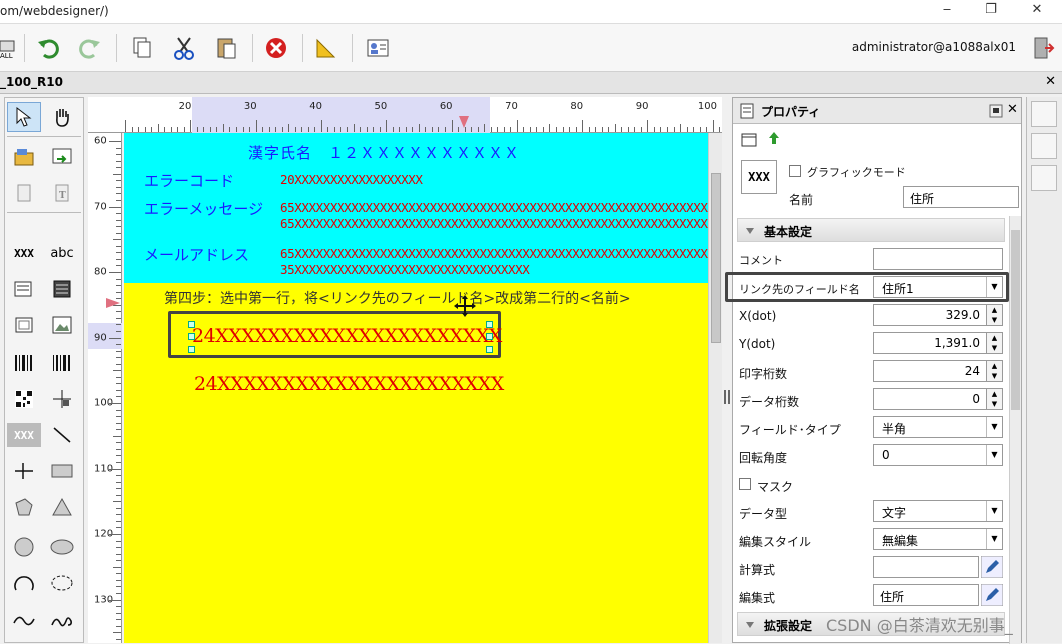  Describe the element at coordinates (184, 48) in the screenshot. I see `cut-icon` at that location.